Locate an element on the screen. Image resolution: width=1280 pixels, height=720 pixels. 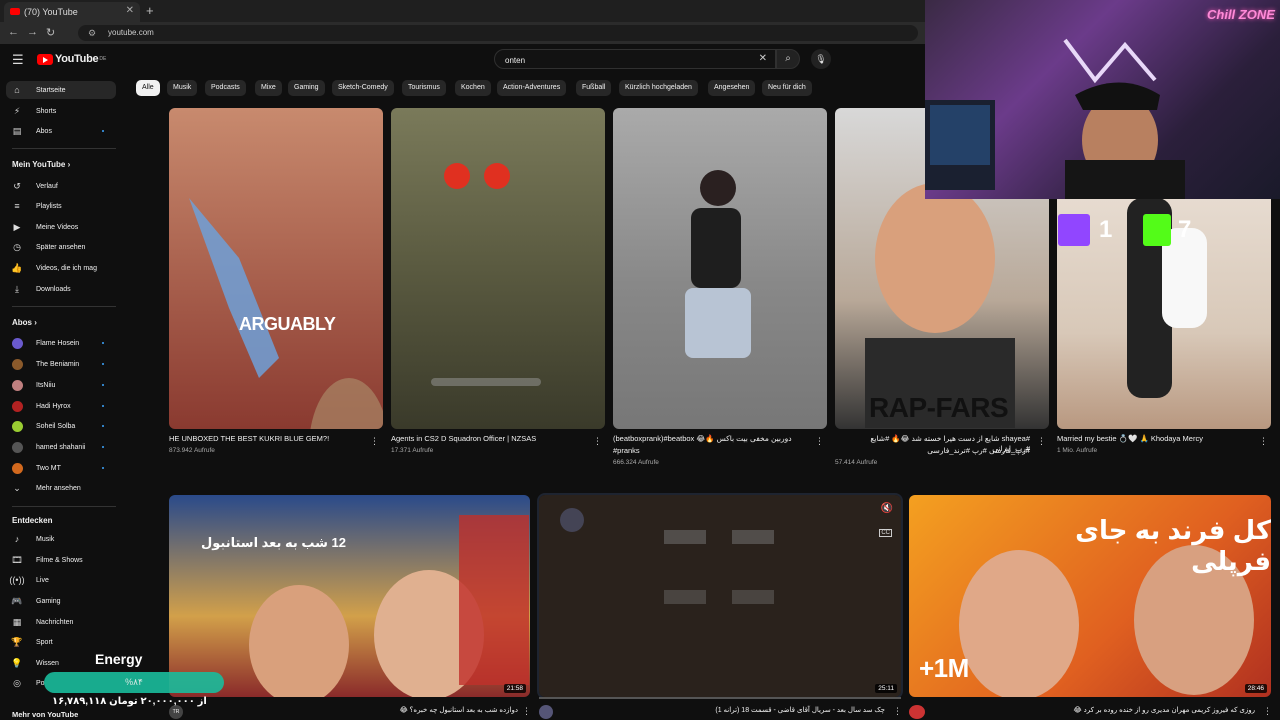
youtube-logo: YouTube DE is located at coordinates (71, 59).